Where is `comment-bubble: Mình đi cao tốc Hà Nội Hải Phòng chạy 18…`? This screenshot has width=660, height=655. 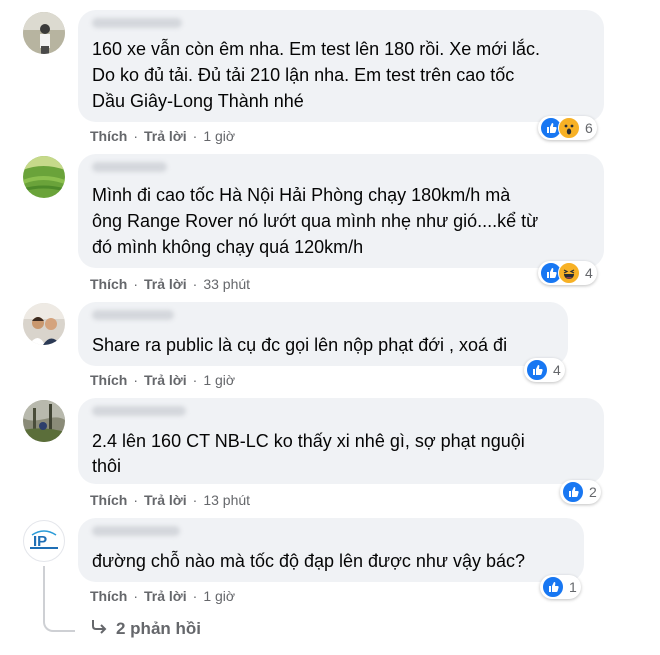 comment-bubble: Mình đi cao tốc Hà Nội Hải Phòng chạy 18… is located at coordinates (341, 211).